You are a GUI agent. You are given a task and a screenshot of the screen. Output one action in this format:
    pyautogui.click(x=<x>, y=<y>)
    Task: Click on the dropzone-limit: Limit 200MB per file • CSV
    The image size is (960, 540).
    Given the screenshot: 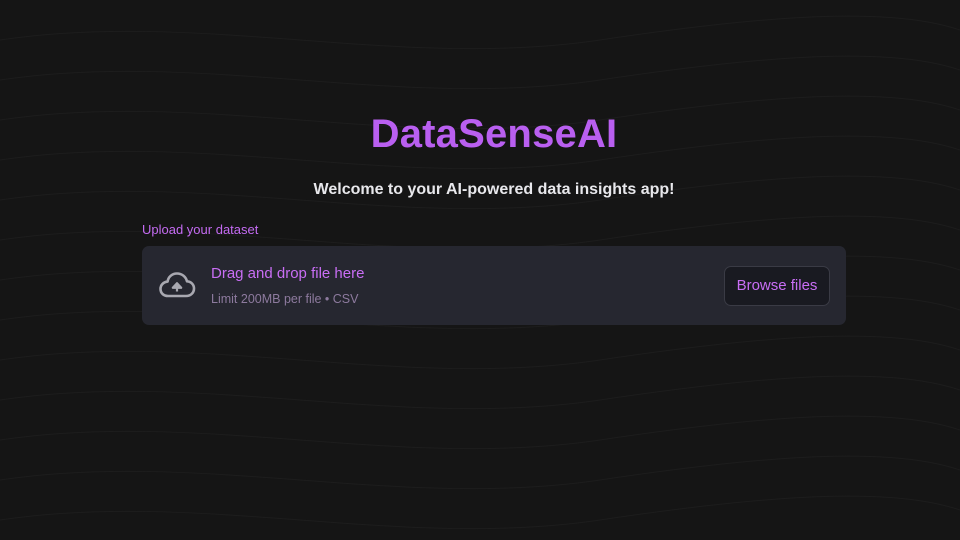 What is the action you would take?
    pyautogui.click(x=285, y=299)
    